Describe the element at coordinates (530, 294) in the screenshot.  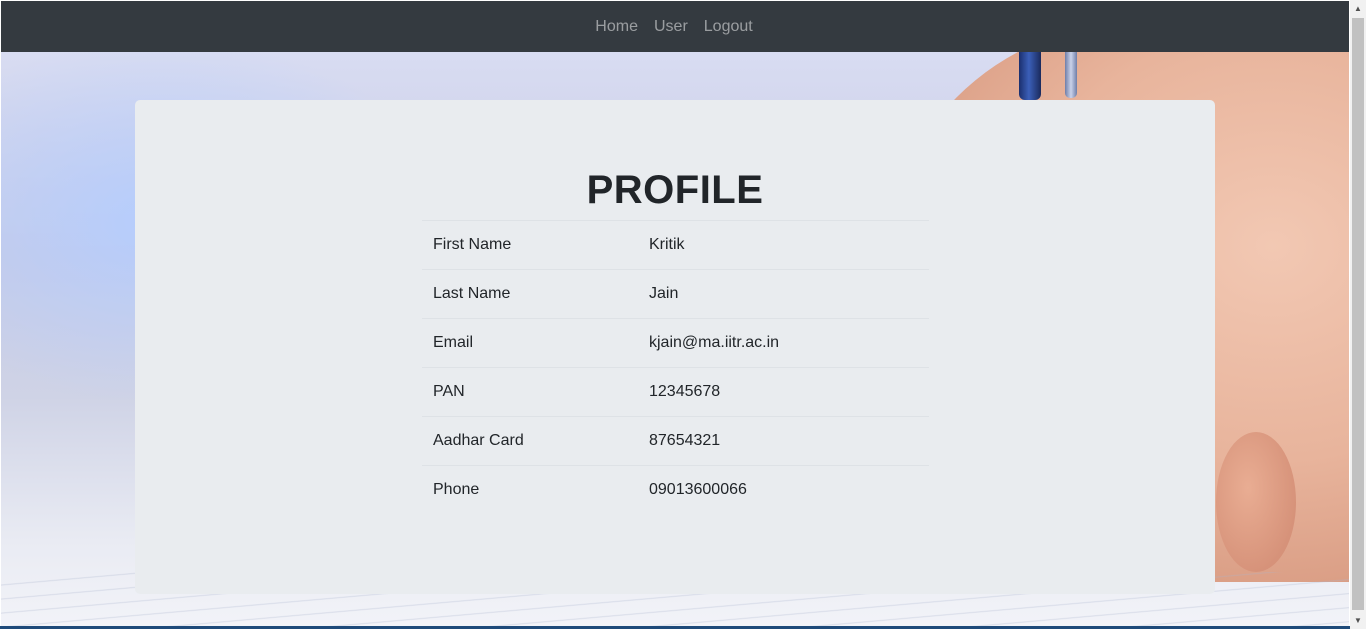
I see `field-label-last-name: Last Name` at that location.